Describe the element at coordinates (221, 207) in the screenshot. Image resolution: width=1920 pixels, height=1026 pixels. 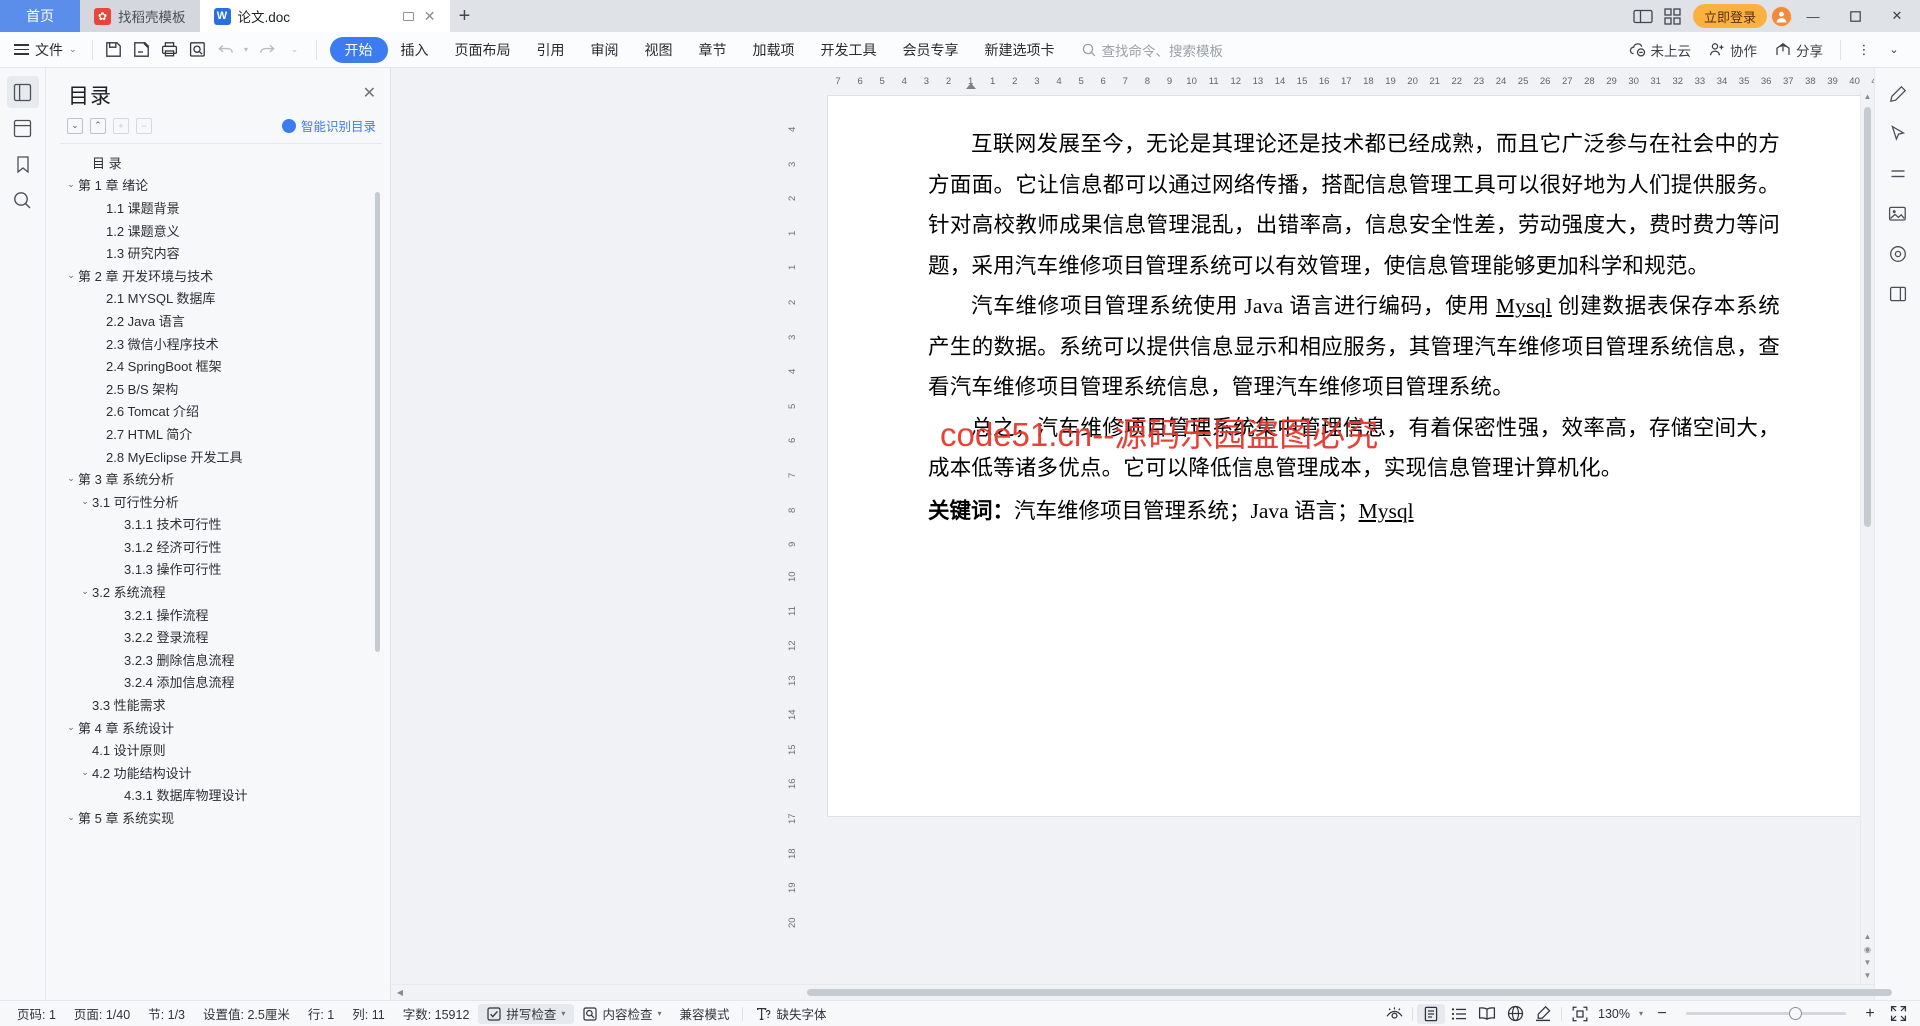
I see `toc-item: 1.1 课题背景` at that location.